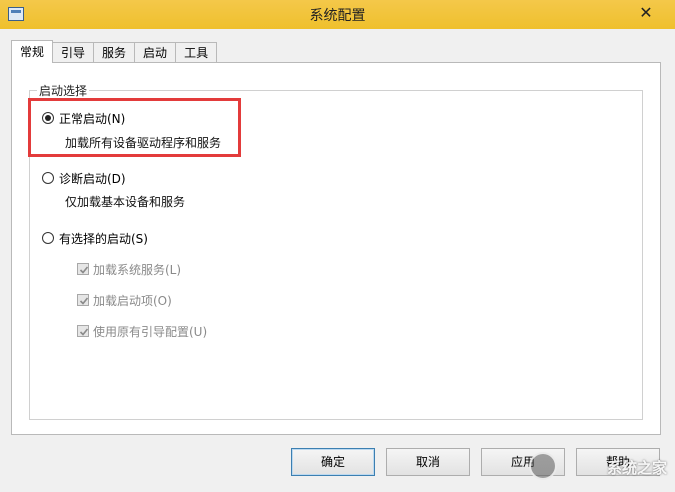  What do you see at coordinates (32, 51) in the screenshot?
I see `tab-general: 常规` at bounding box center [32, 51].